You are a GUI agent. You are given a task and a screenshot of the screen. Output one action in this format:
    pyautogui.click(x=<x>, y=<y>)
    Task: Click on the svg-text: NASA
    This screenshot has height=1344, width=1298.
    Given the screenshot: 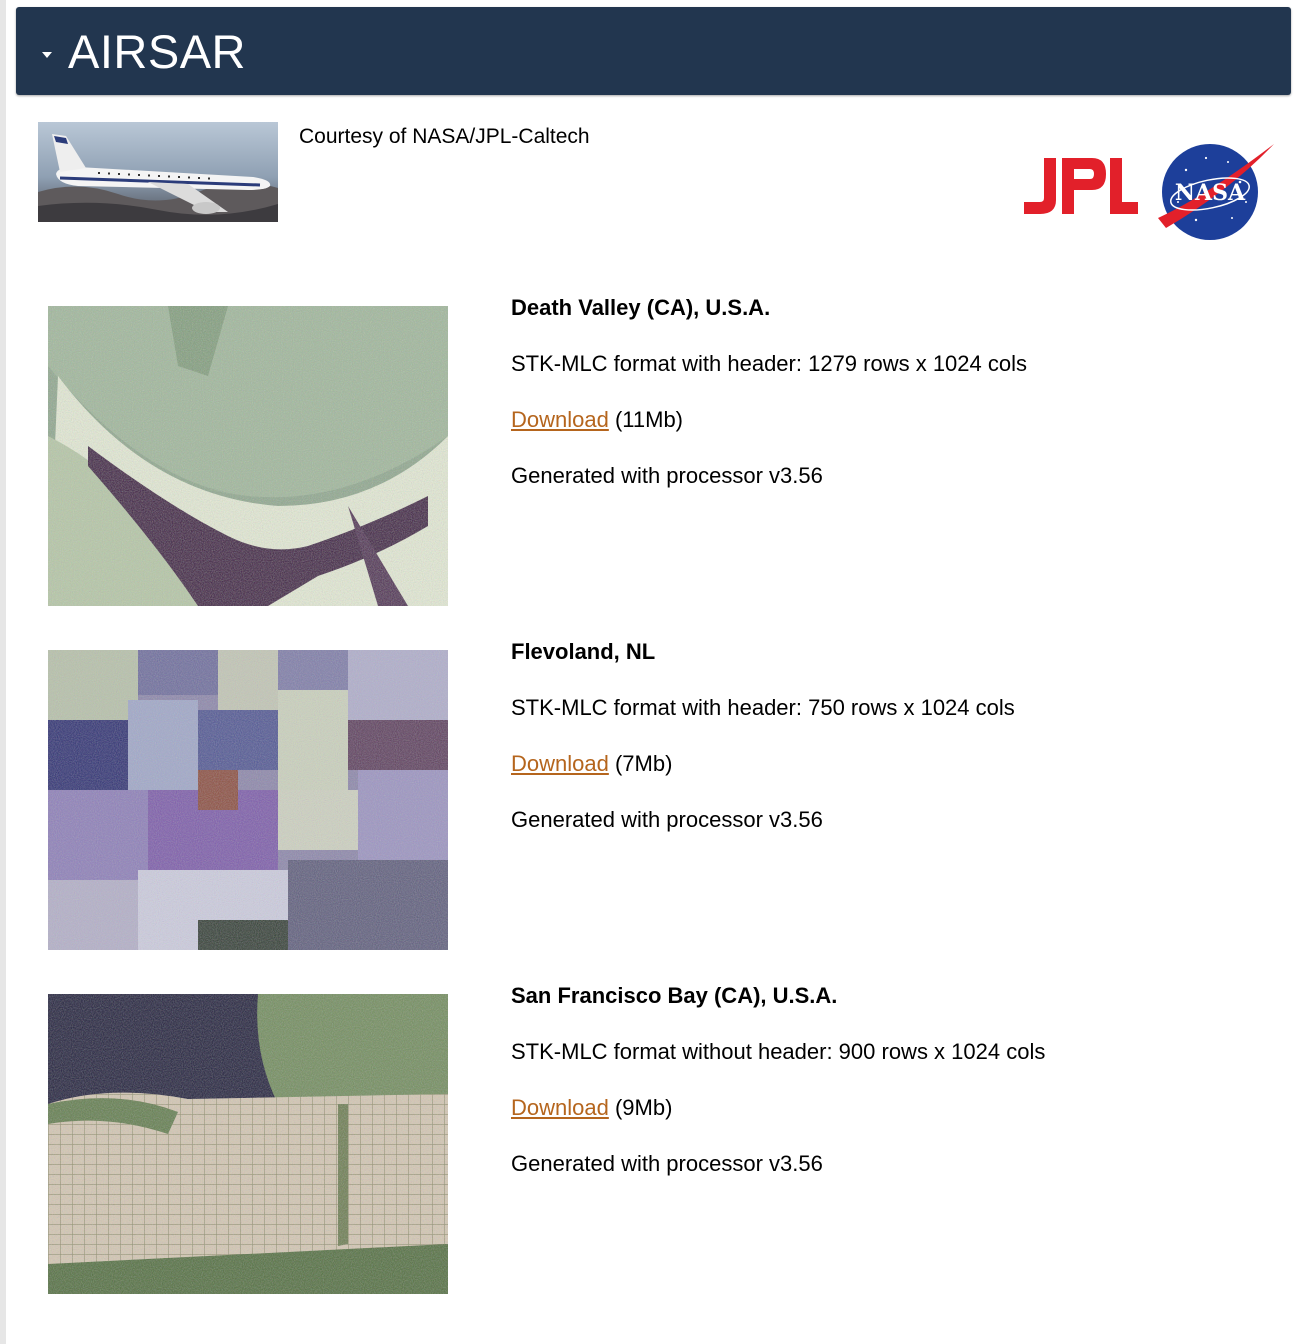 What is the action you would take?
    pyautogui.click(x=1210, y=193)
    